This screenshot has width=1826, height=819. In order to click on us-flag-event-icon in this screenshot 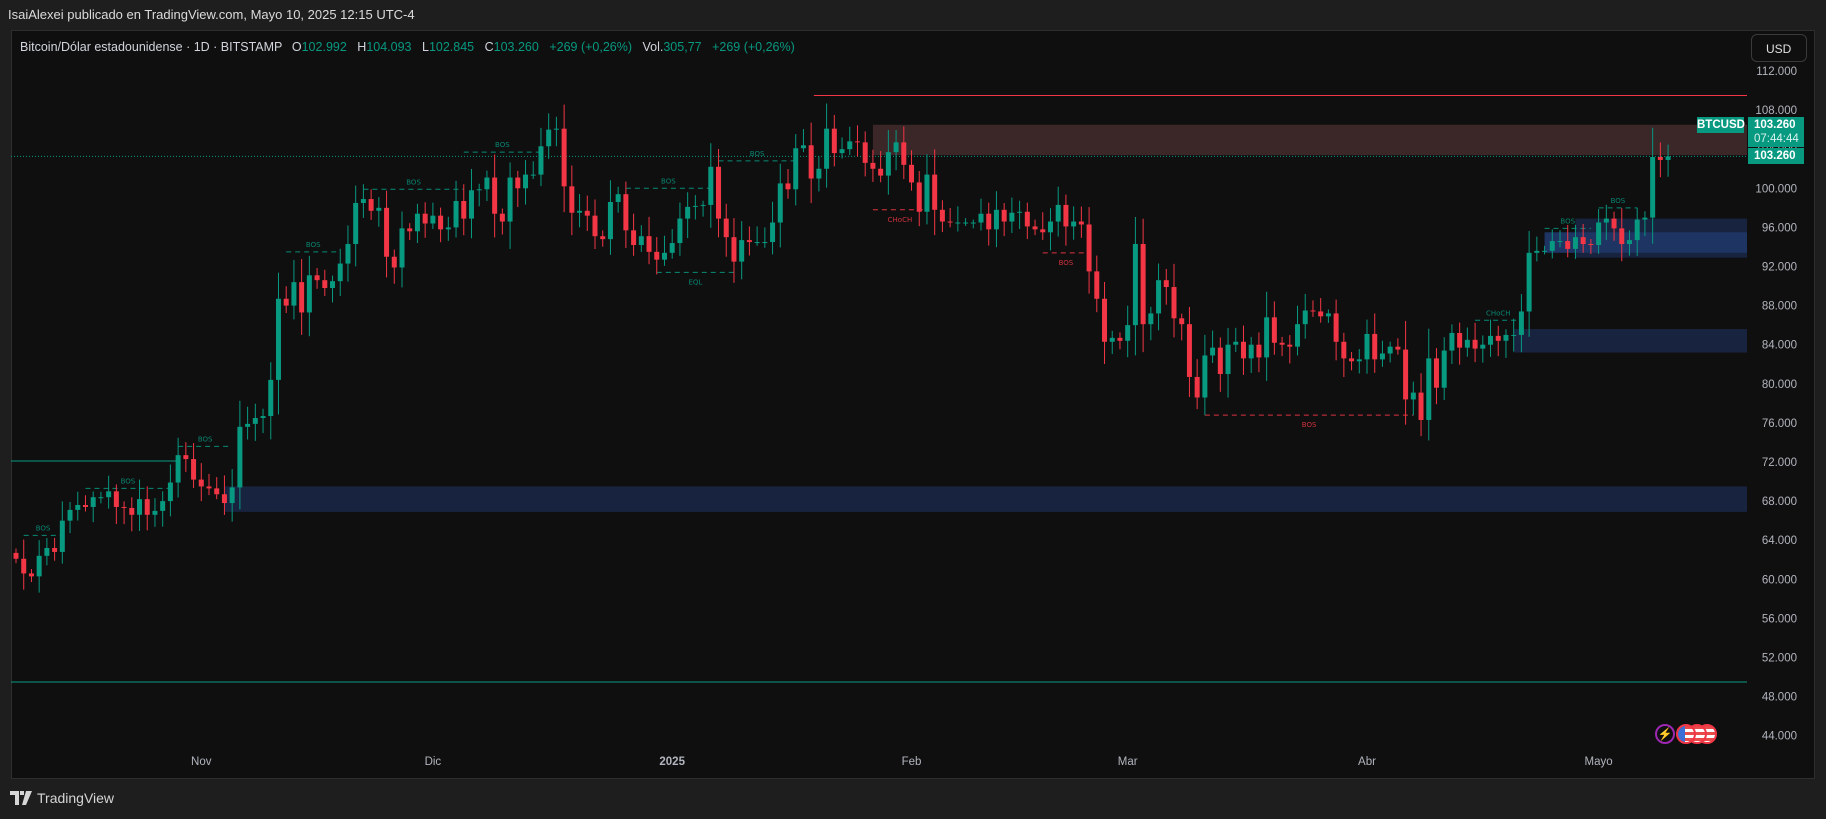, I will do `click(1686, 734)`.